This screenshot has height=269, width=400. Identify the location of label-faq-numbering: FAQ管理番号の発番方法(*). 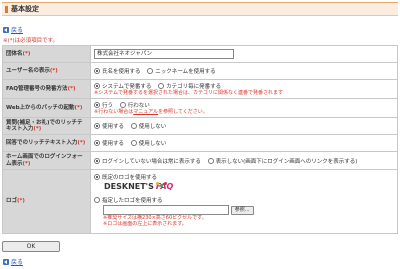
(46, 89).